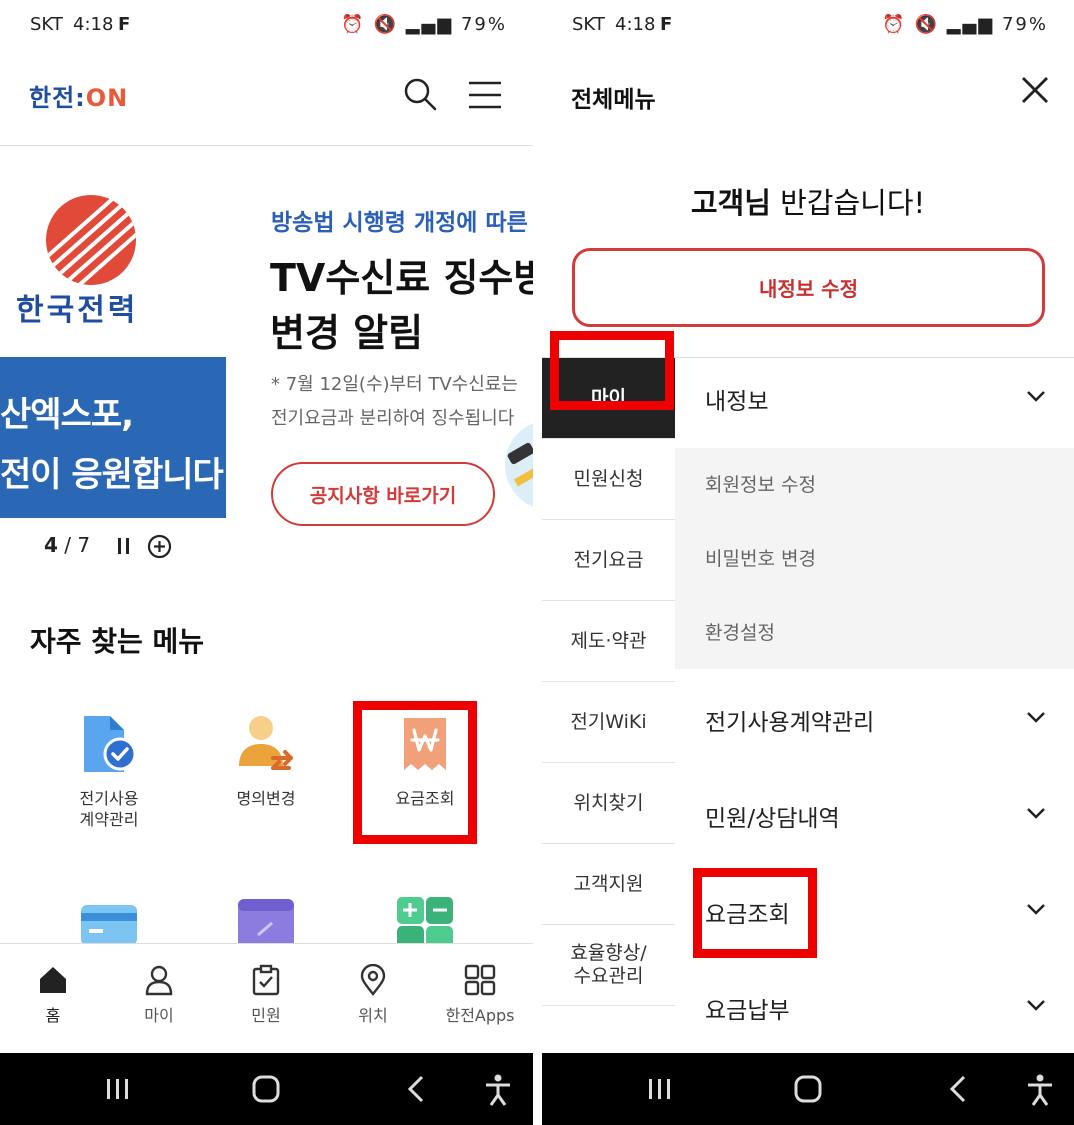 Image resolution: width=1074 pixels, height=1125 pixels. I want to click on pager-total: / 7, so click(77, 545).